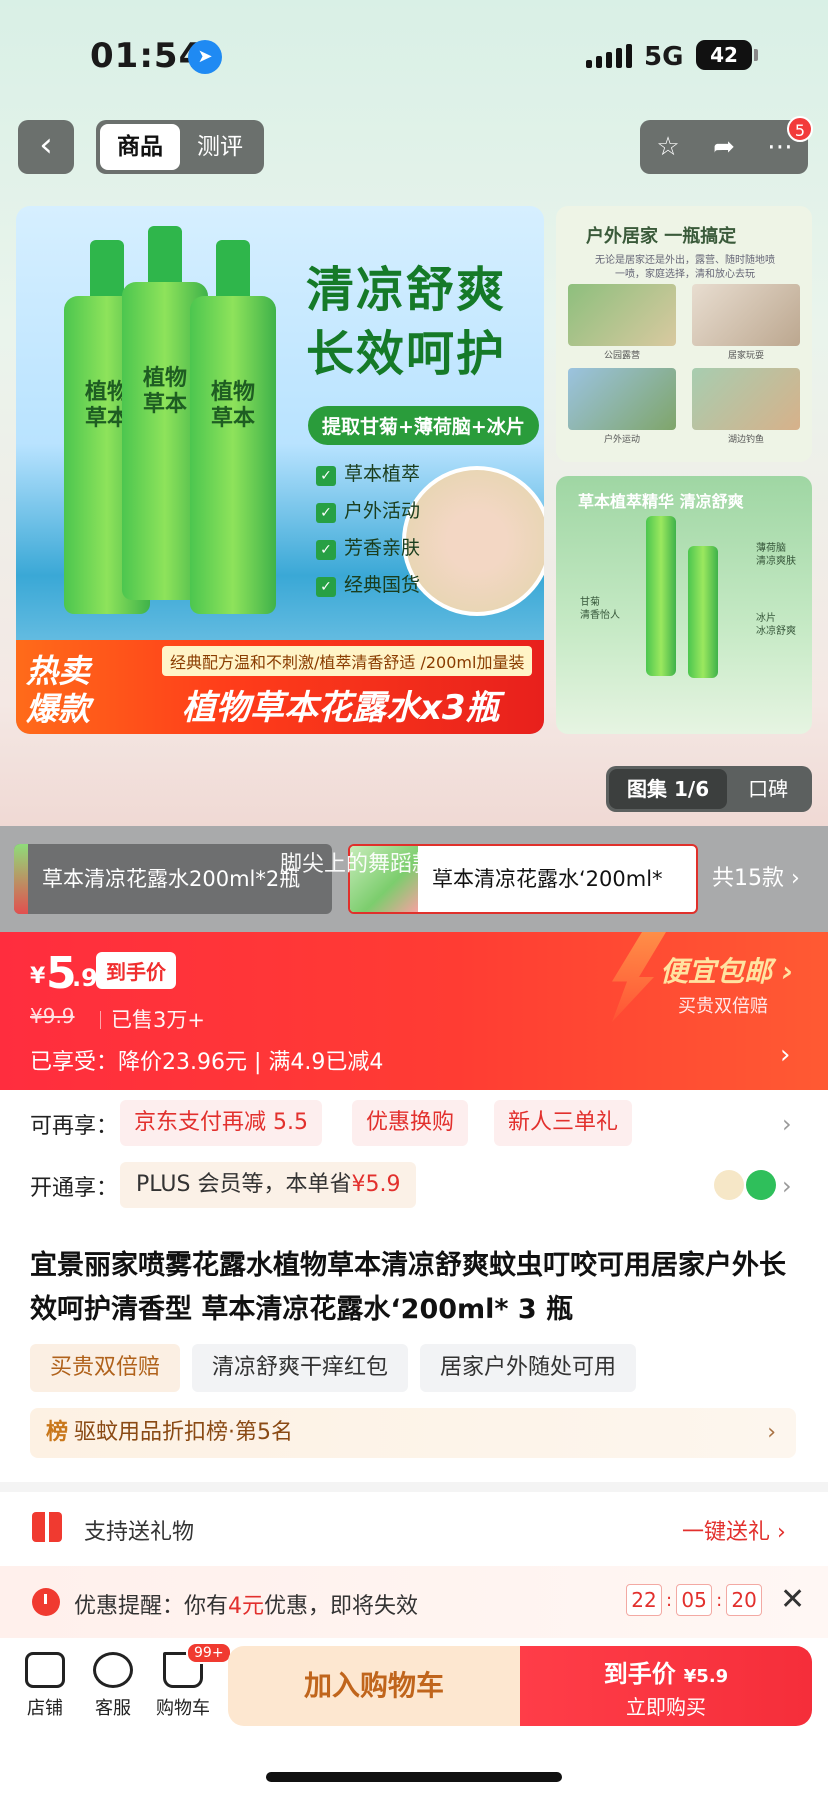 This screenshot has height=1795, width=828. I want to click on countdown-hours: 22, so click(644, 1600).